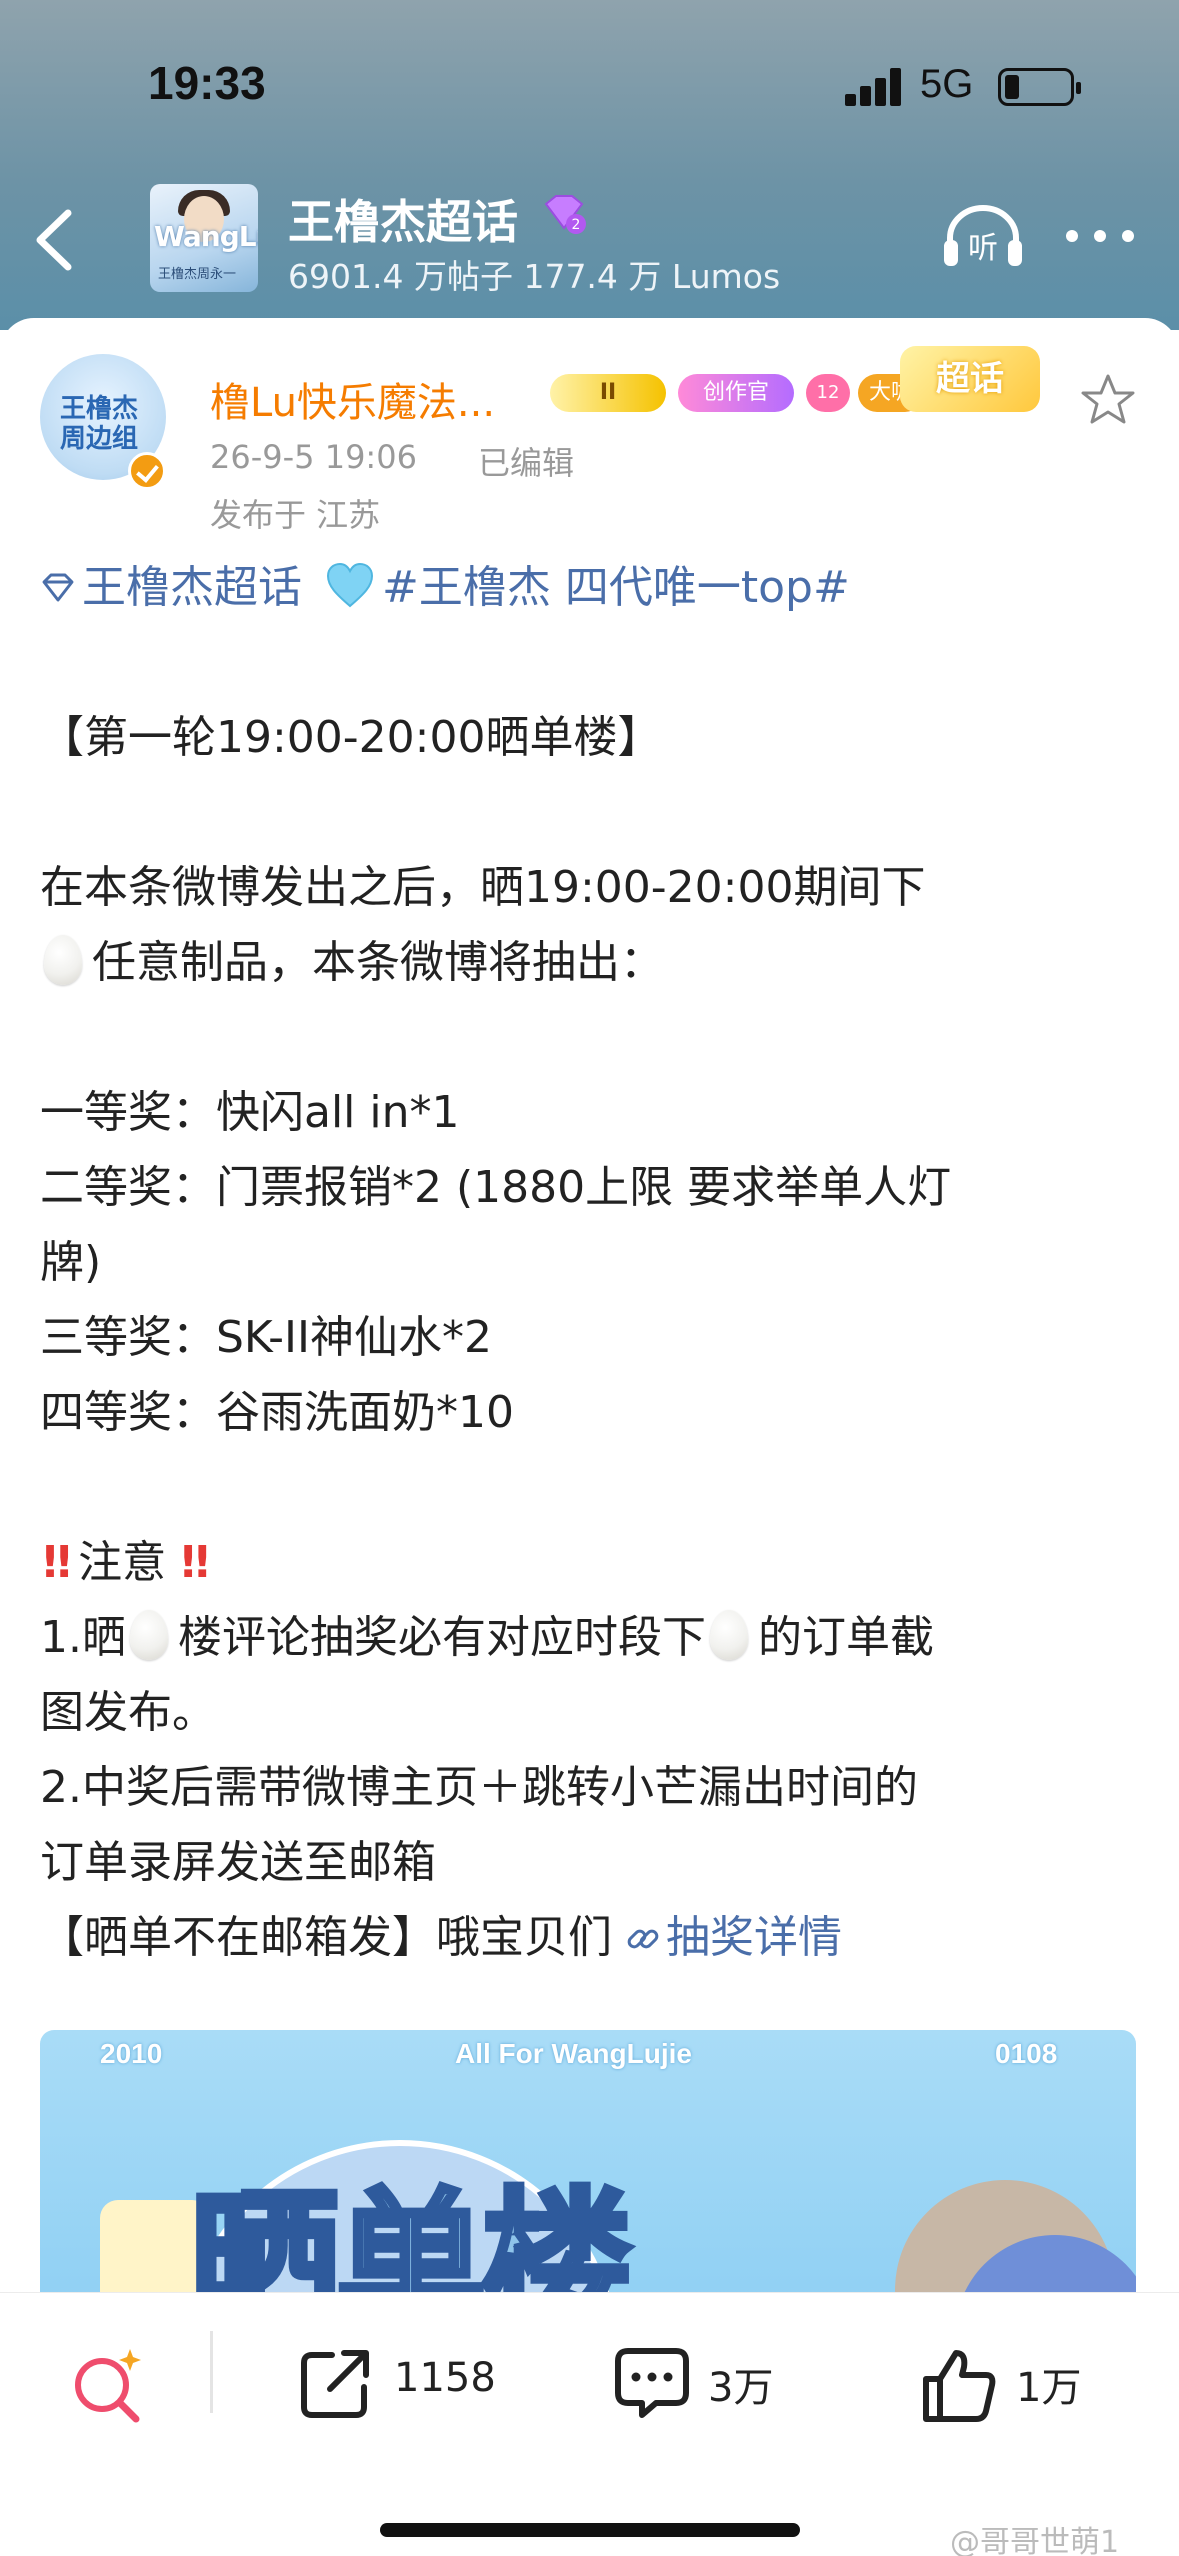 The width and height of the screenshot is (1179, 2556). I want to click on listen-headphone-icon: 听, so click(983, 237).